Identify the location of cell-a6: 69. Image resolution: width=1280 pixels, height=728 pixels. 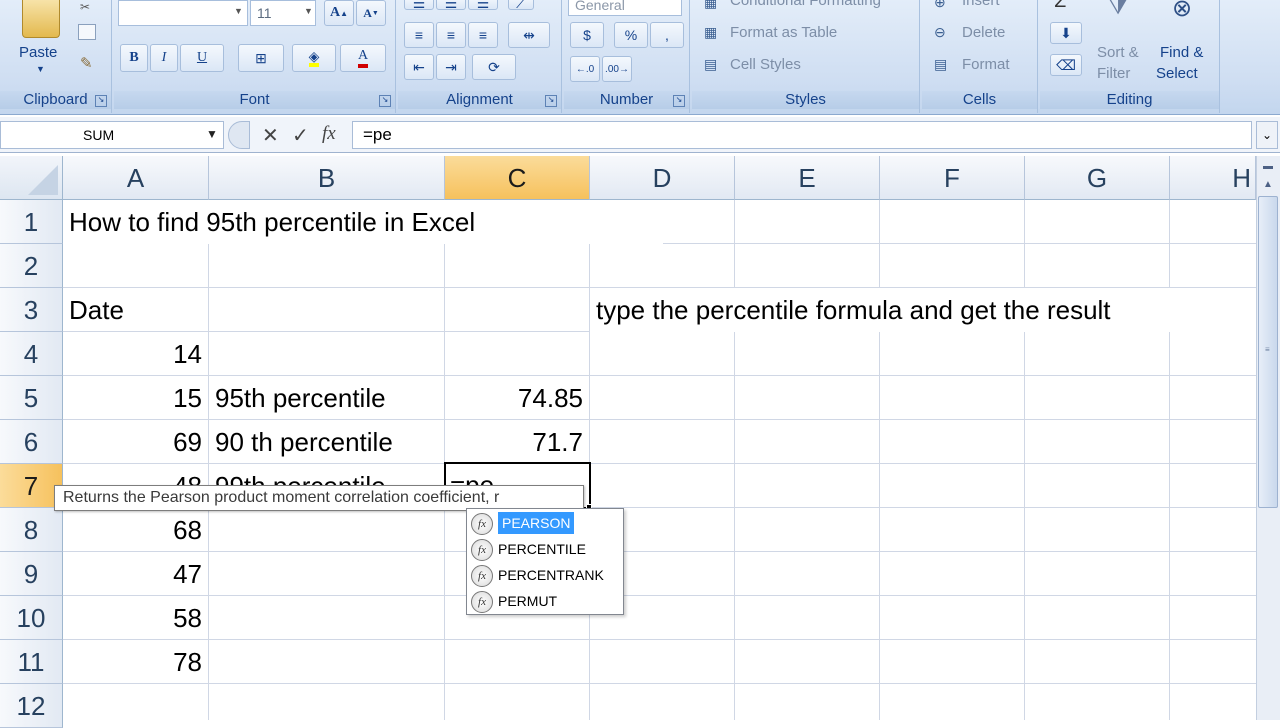
(136, 442).